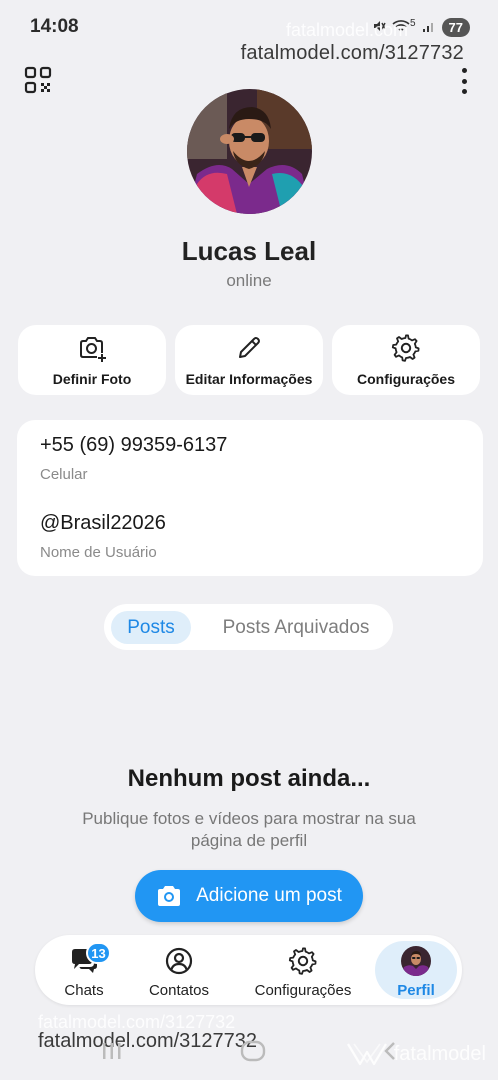 This screenshot has height=1080, width=498. What do you see at coordinates (346, 30) in the screenshot?
I see `watermark-ghost-top: fatalmodel.com` at bounding box center [346, 30].